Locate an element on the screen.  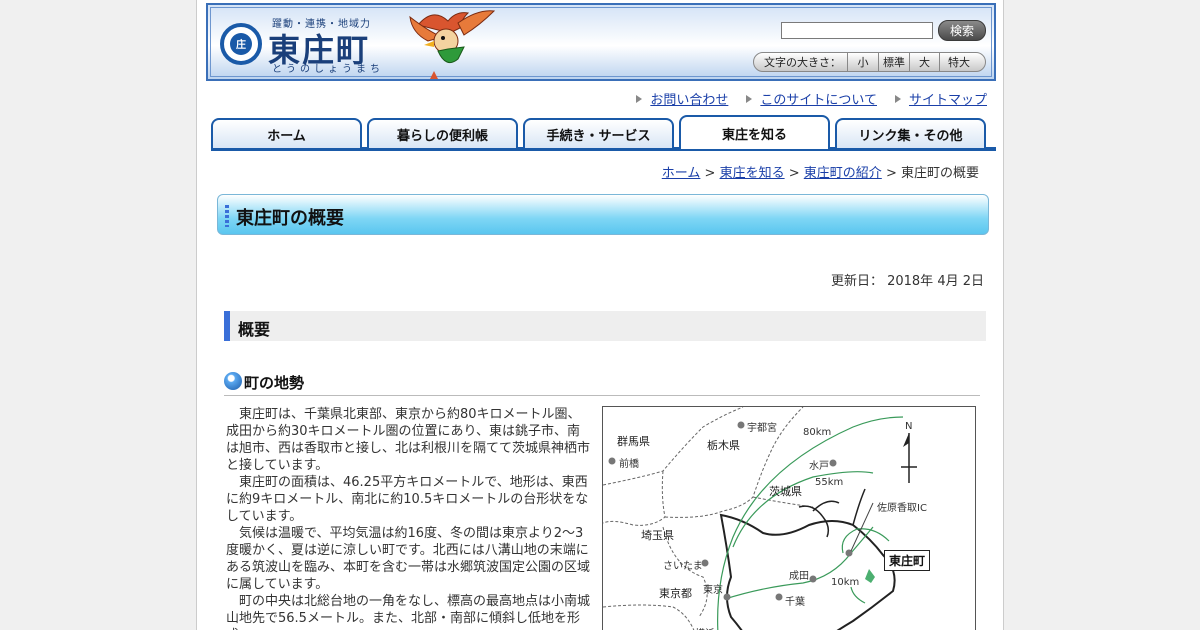
map-label-sawara-ic: 佐原香取IC is located at coordinates (902, 508).